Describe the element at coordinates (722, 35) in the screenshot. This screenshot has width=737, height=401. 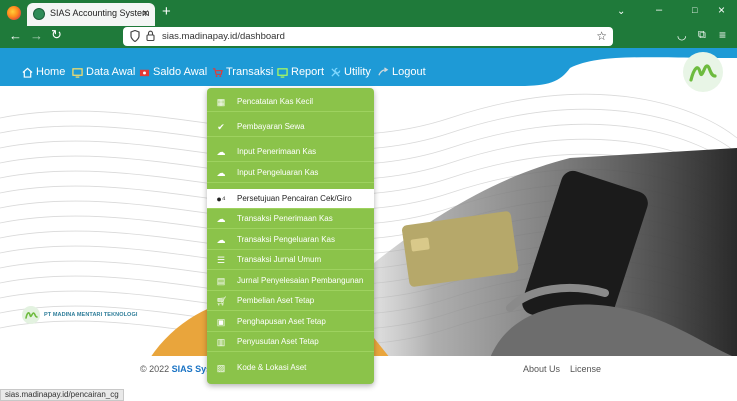
I see `hamburger-menu-icon: ≡` at that location.